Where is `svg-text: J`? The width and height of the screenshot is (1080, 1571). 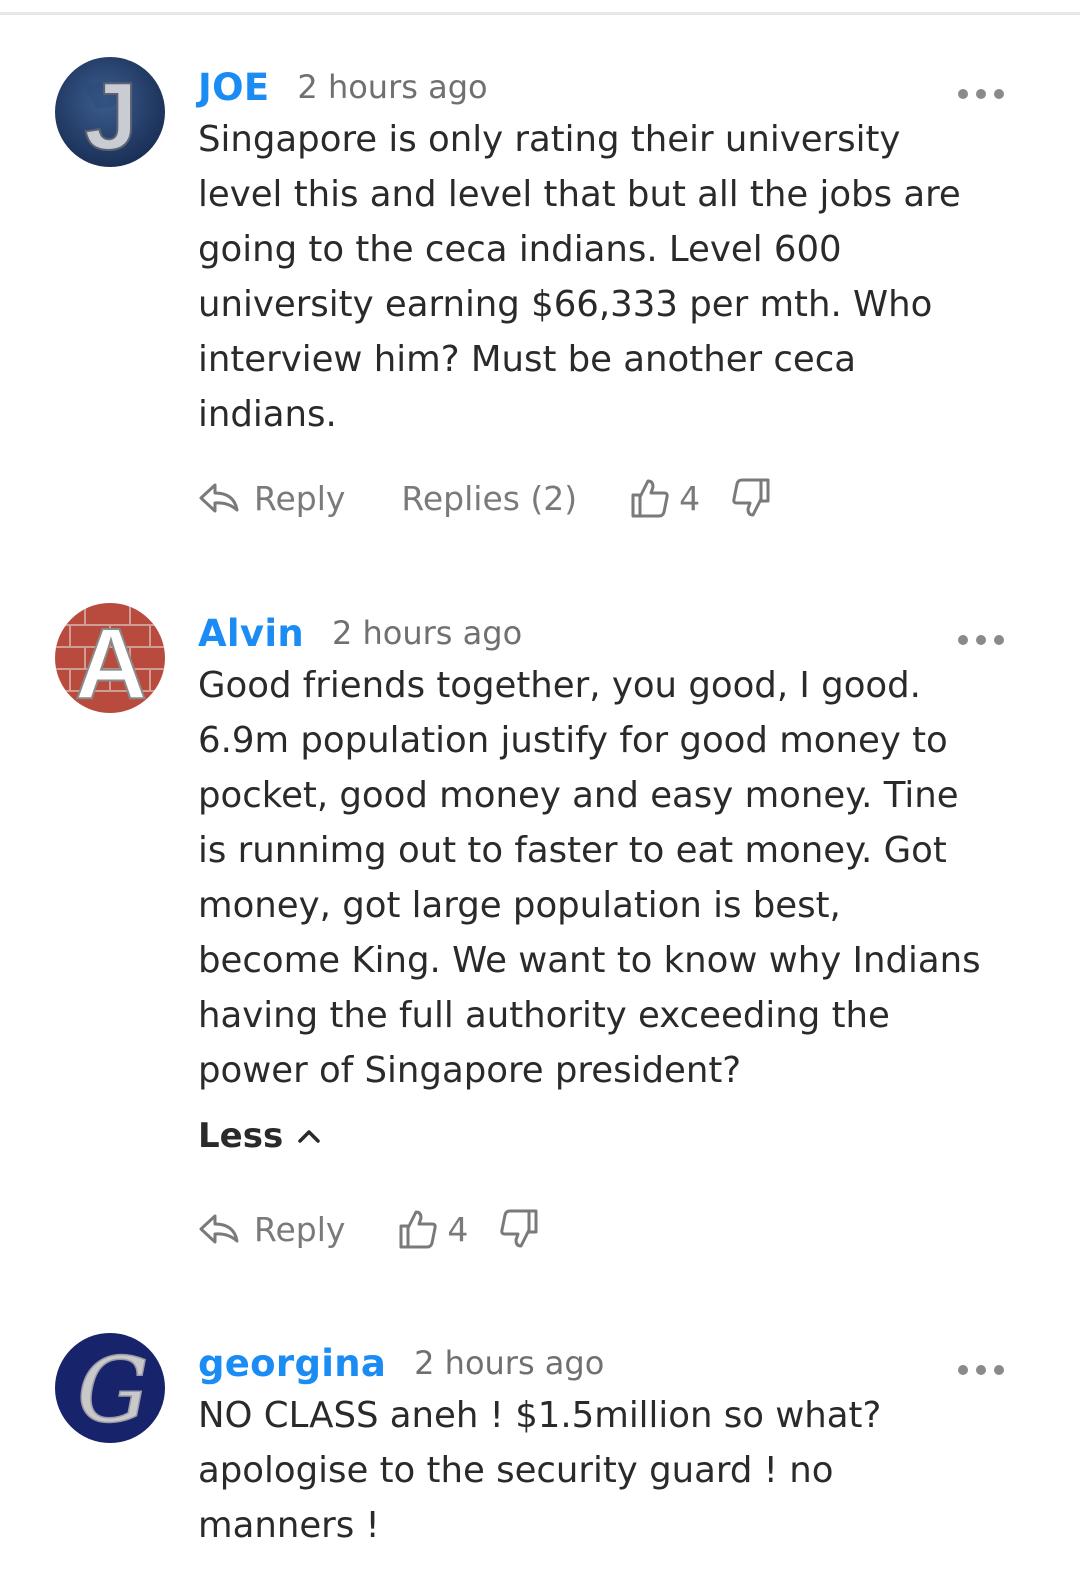
svg-text: J is located at coordinates (110, 115).